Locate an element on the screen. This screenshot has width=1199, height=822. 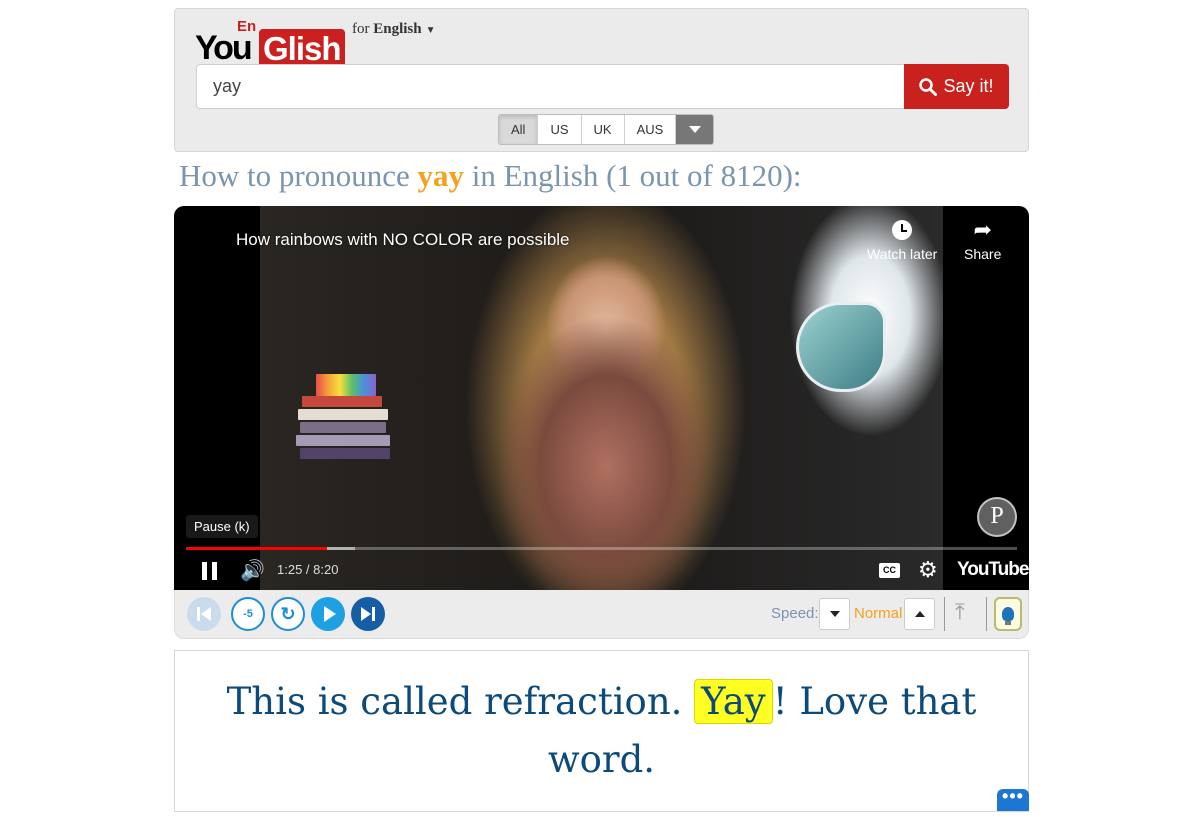
search-input is located at coordinates (550, 86).